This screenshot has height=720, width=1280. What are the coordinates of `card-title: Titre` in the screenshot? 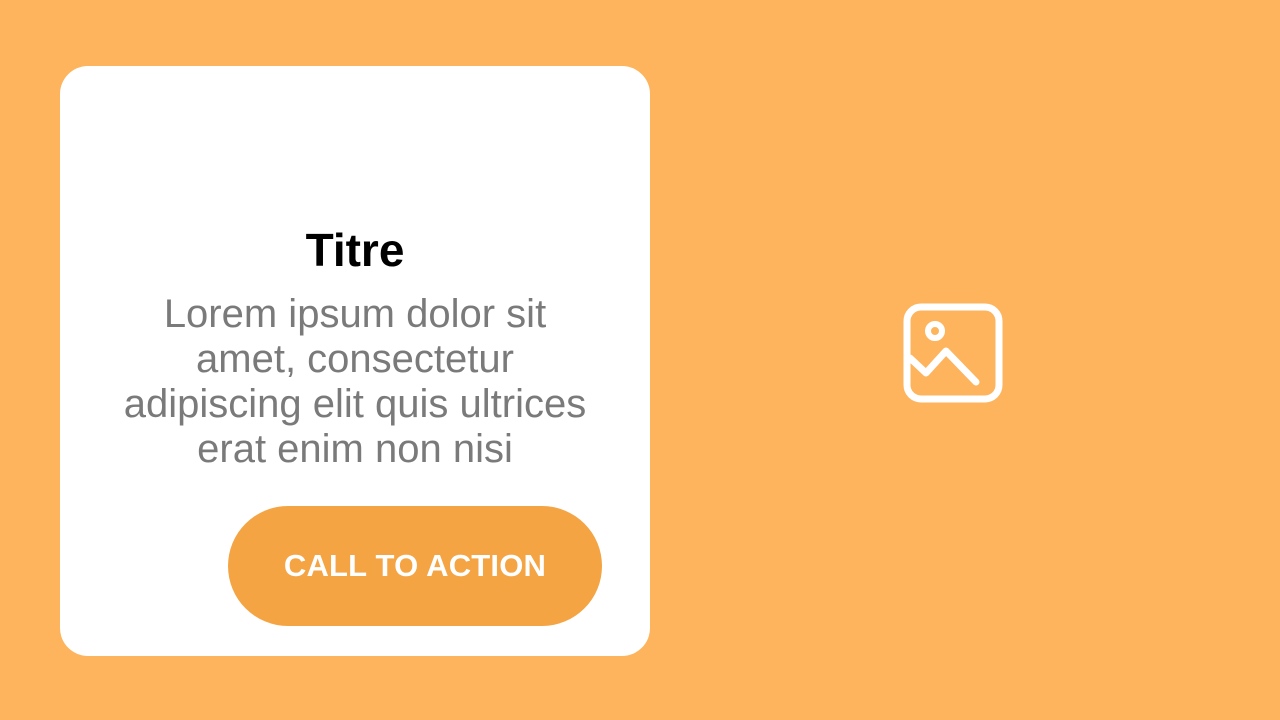 It's located at (355, 250).